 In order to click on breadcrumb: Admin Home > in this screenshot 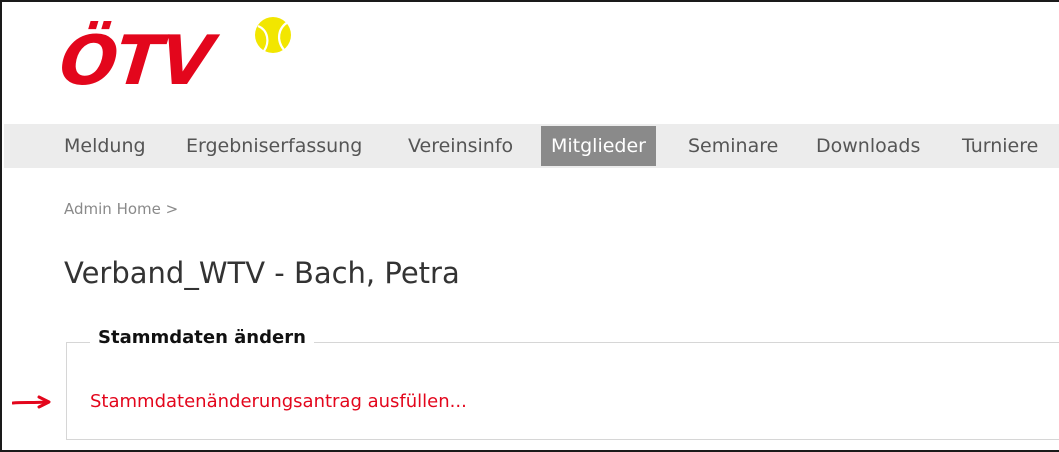, I will do `click(121, 209)`.